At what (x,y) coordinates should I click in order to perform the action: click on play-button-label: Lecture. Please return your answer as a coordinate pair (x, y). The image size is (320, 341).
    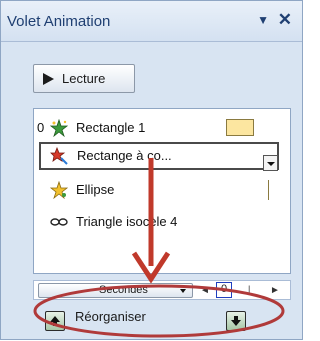
    Looking at the image, I should click on (84, 78).